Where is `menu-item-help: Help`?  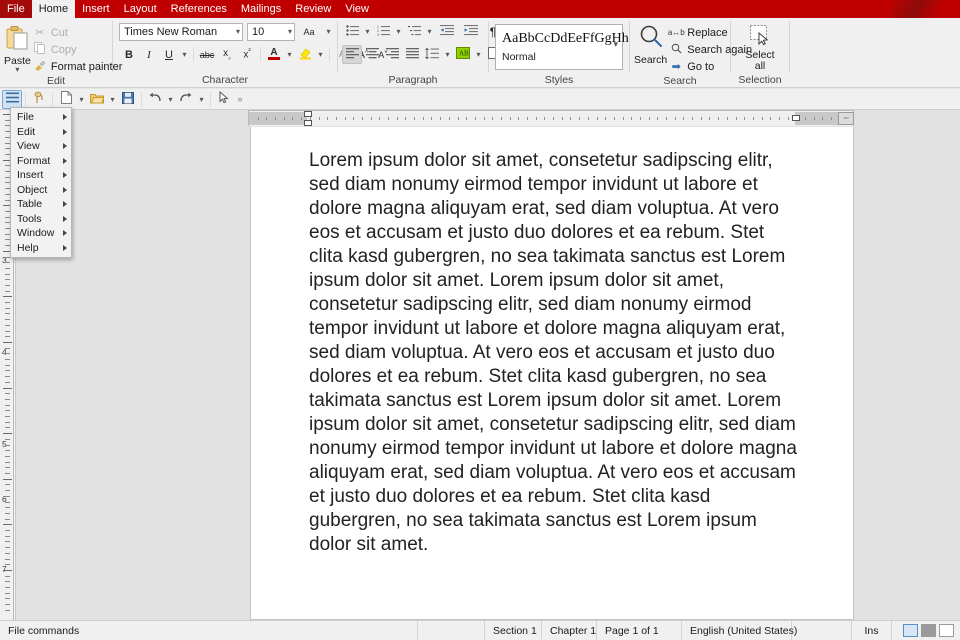 menu-item-help: Help is located at coordinates (41, 248).